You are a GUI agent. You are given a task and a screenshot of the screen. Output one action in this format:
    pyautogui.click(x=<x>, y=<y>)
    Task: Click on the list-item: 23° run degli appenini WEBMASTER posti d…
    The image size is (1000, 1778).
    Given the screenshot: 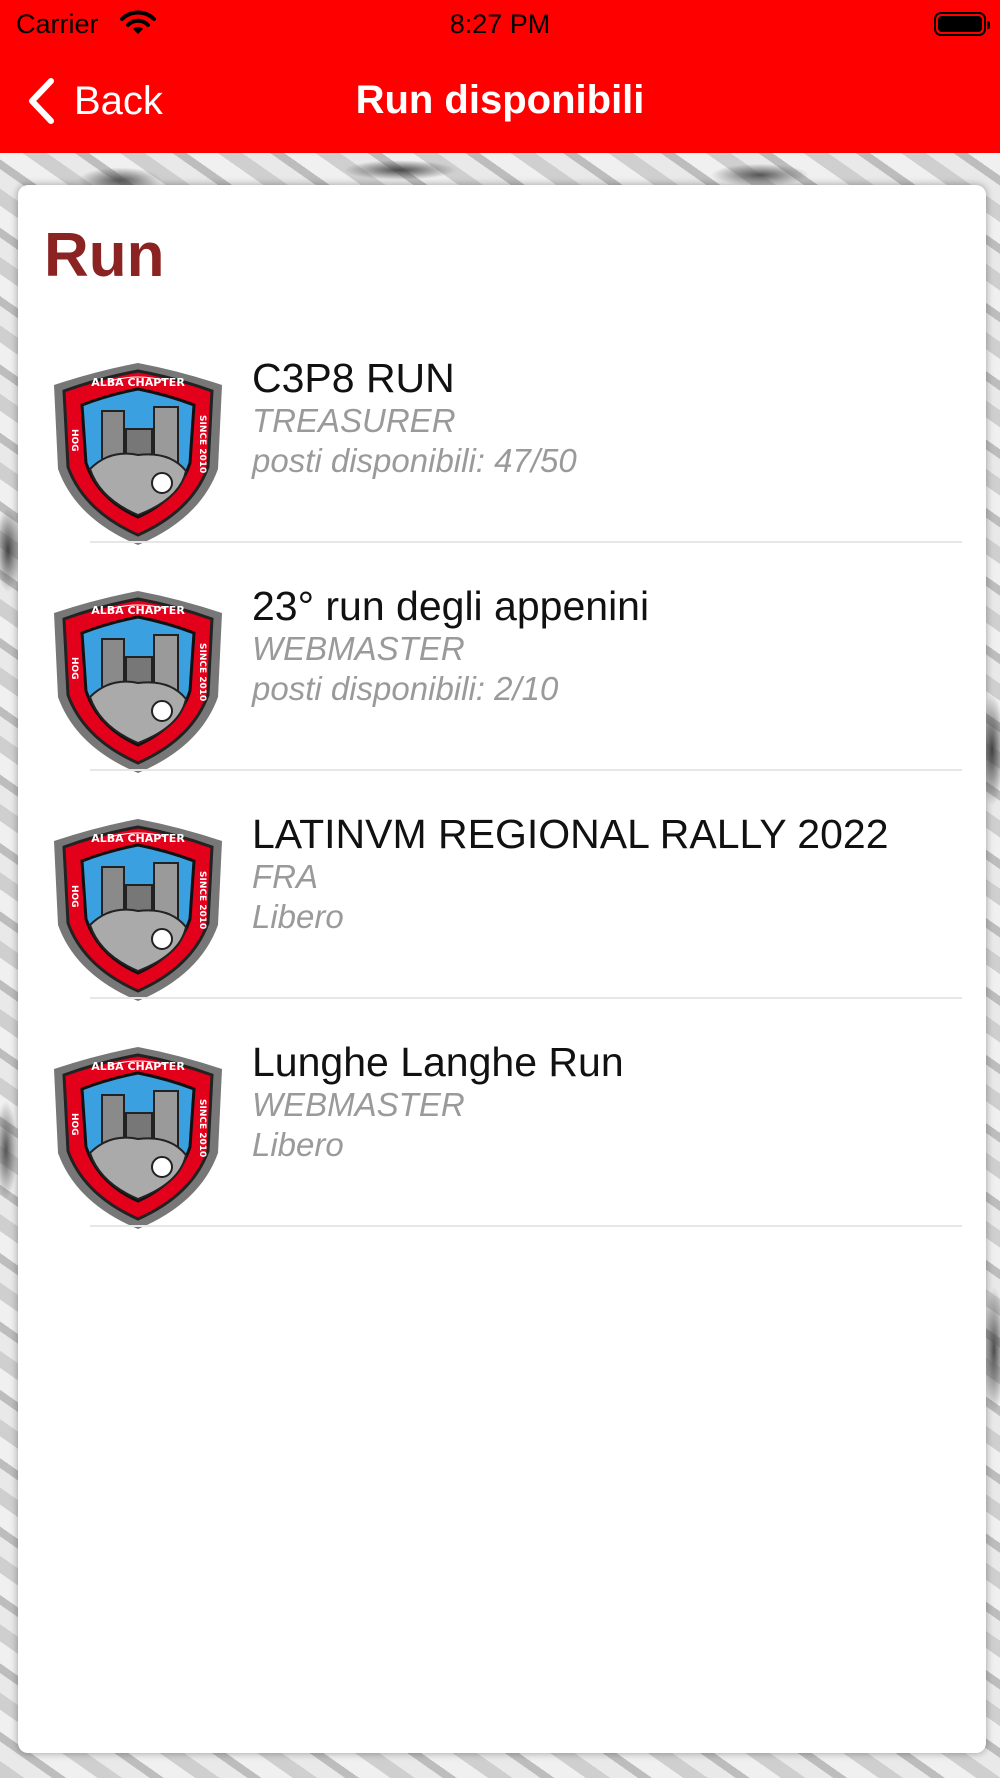 What is the action you would take?
    pyautogui.click(x=502, y=657)
    